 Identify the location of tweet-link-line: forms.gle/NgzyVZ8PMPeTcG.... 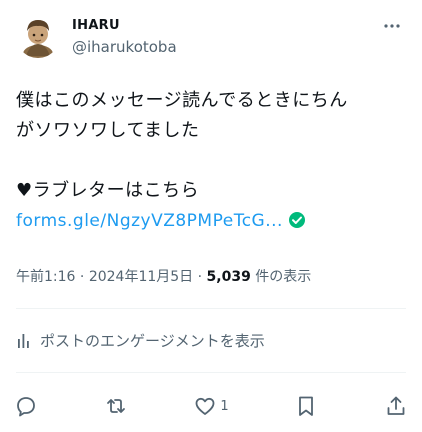
(212, 222).